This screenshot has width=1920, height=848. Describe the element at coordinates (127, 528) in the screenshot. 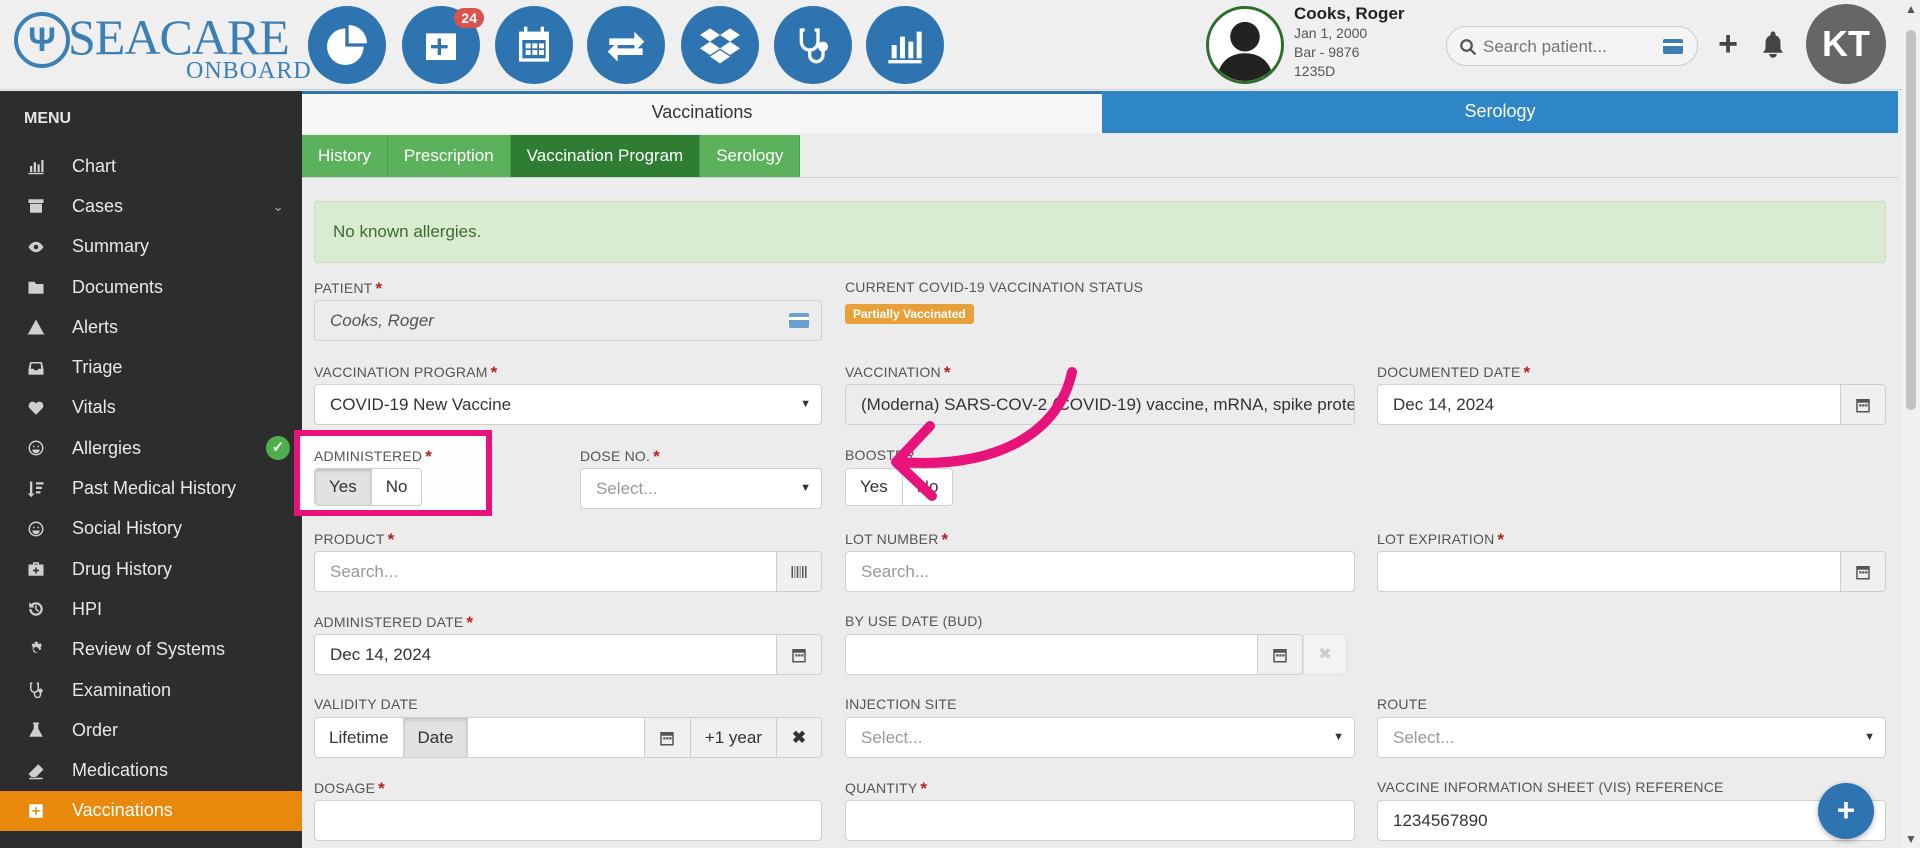

I see `sidebar-item-label: Social History` at that location.